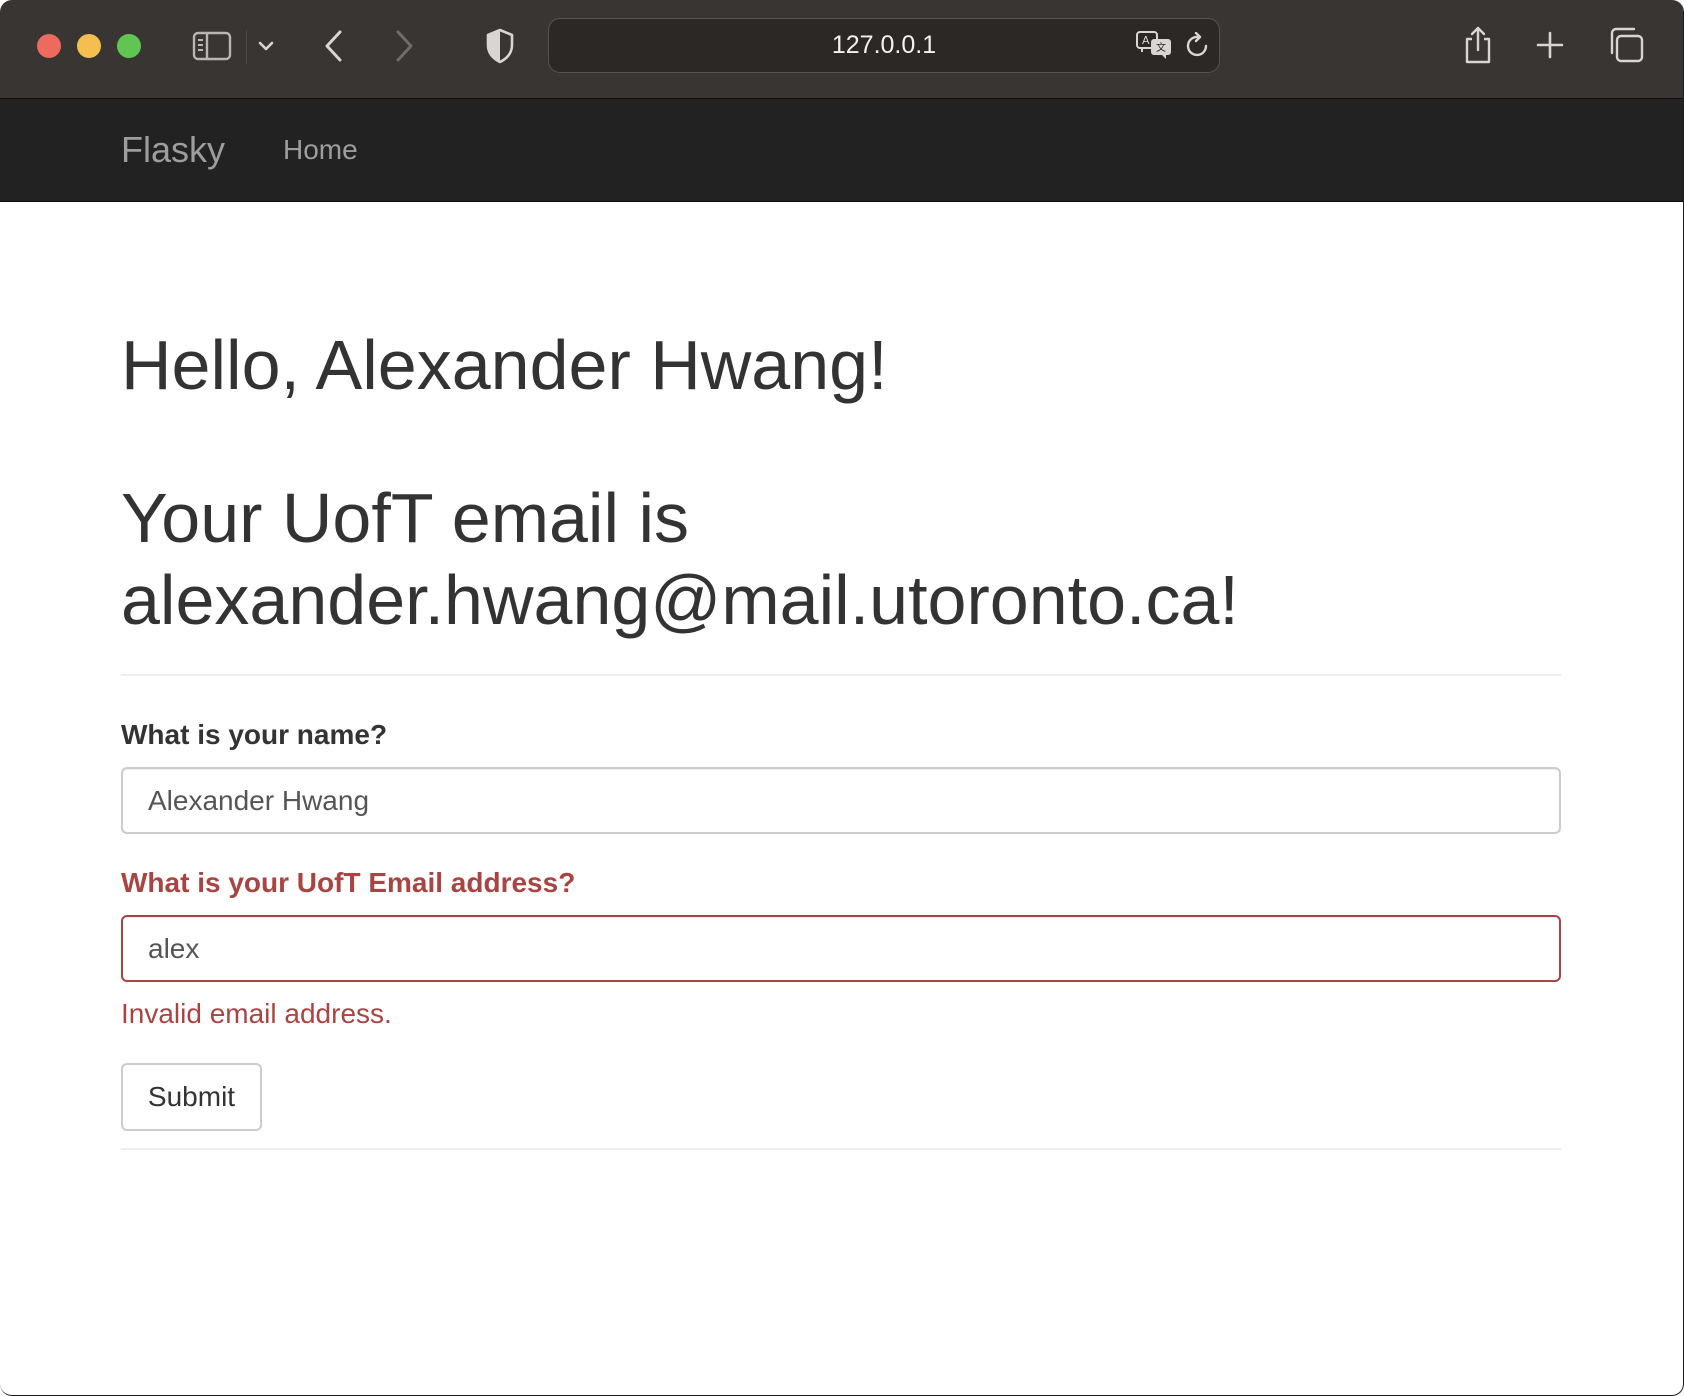  What do you see at coordinates (404, 46) in the screenshot?
I see `forward-arrow-icon` at bounding box center [404, 46].